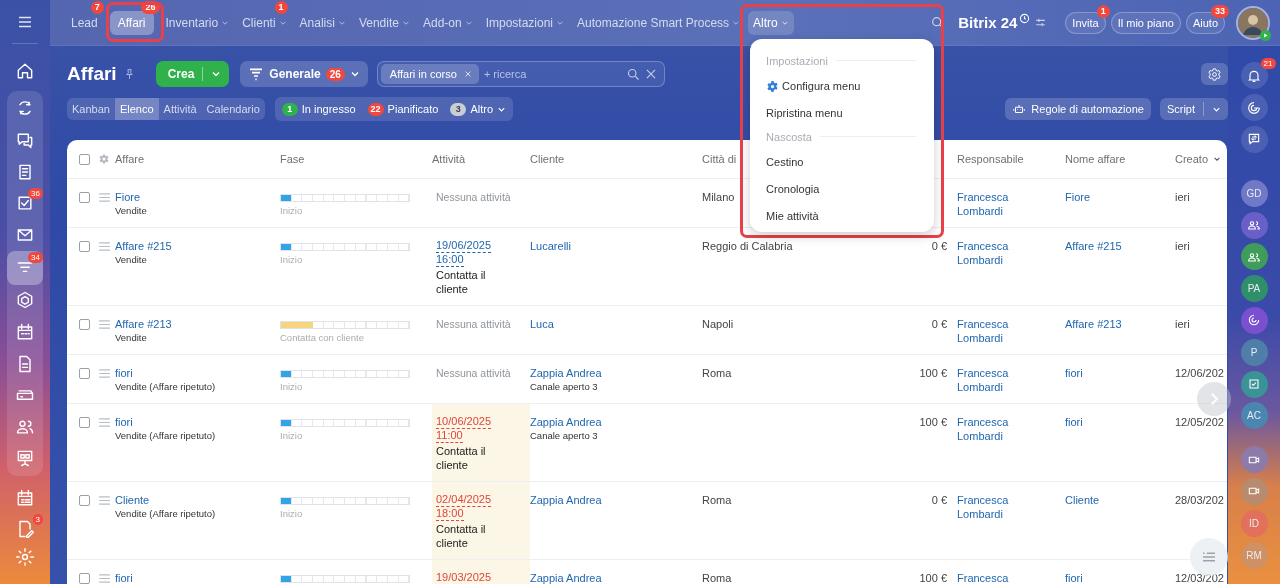 The height and width of the screenshot is (584, 1280). I want to click on client-link: Lucarelli, so click(550, 246).